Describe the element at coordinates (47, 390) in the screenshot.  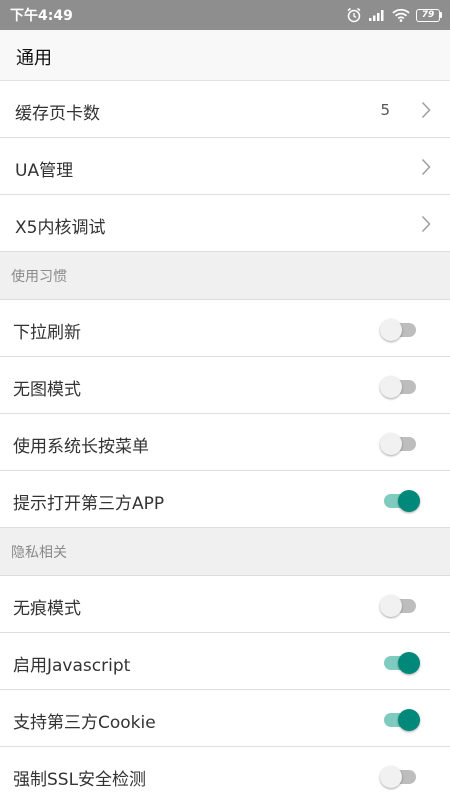
I see `no-image-mode-label: 无图模式` at that location.